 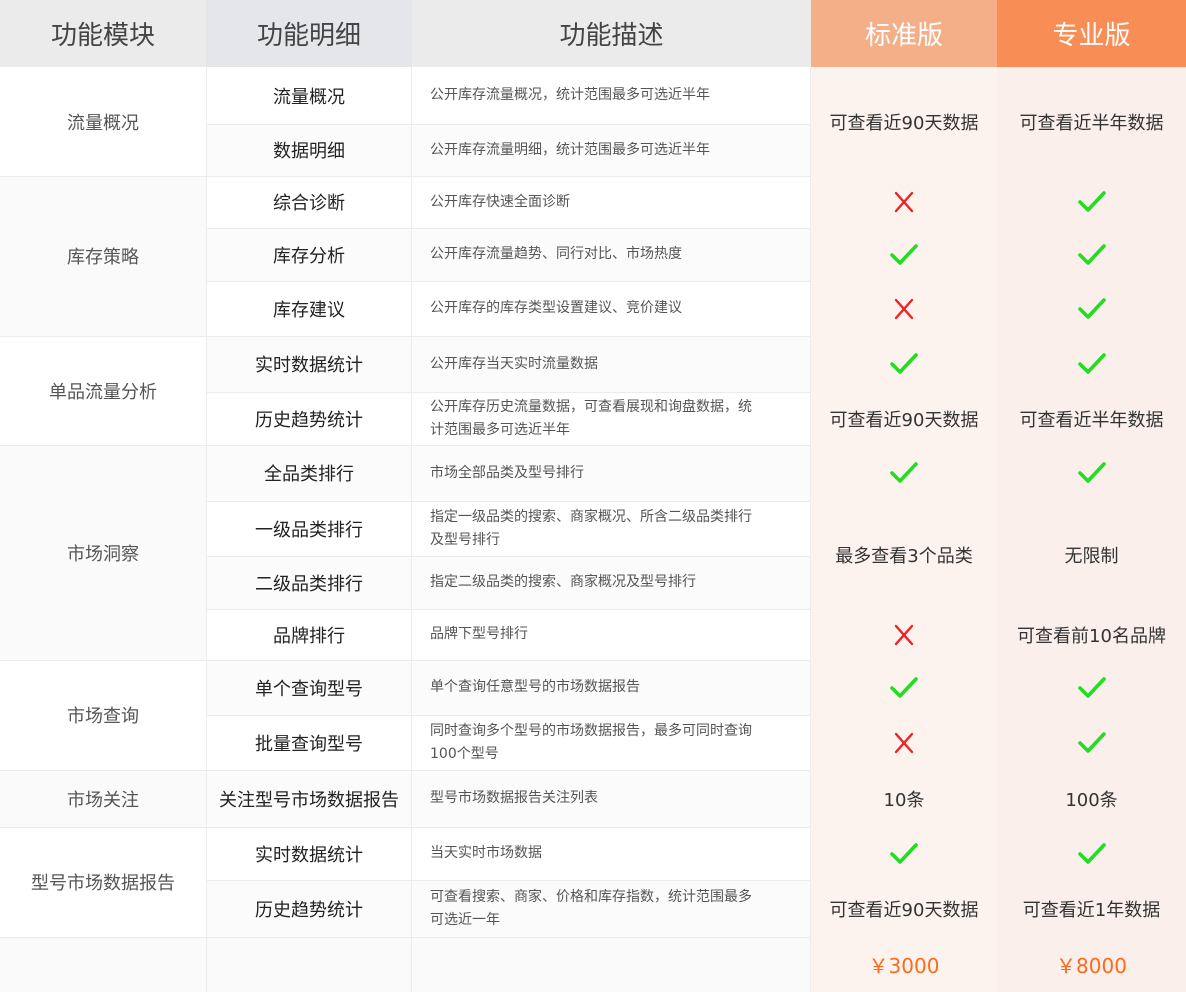 What do you see at coordinates (904, 798) in the screenshot?
I see `standard-value: 10条` at bounding box center [904, 798].